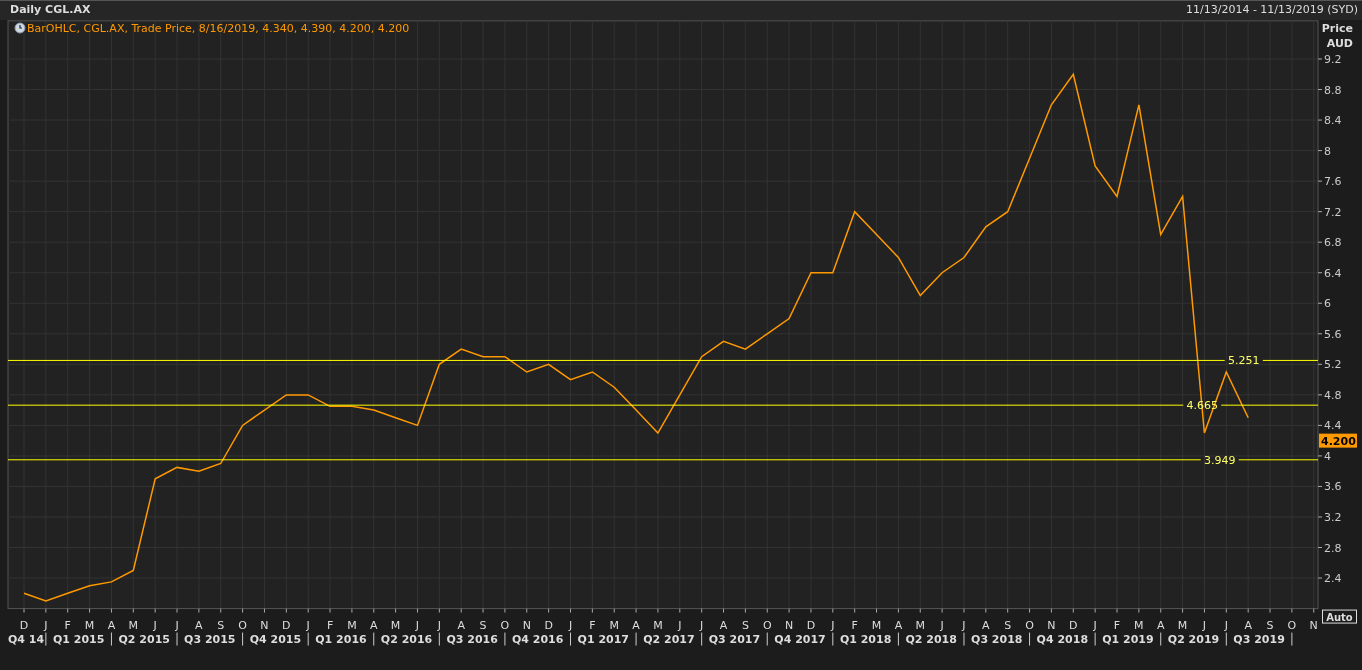  What do you see at coordinates (865, 639) in the screenshot?
I see `quarter-label: Q1 2018` at bounding box center [865, 639].